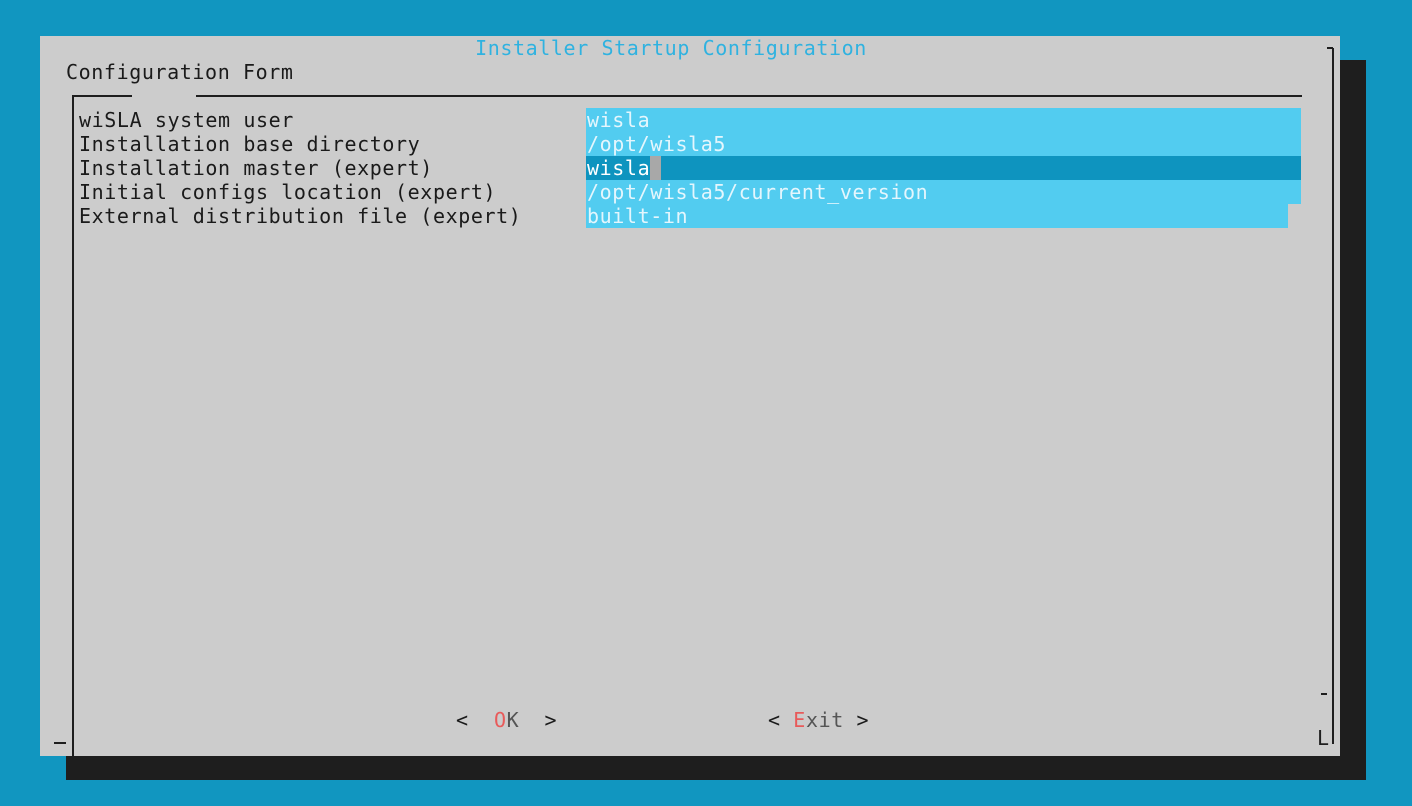  Describe the element at coordinates (937, 216) in the screenshot. I see `distribution-file-input: built-in` at that location.